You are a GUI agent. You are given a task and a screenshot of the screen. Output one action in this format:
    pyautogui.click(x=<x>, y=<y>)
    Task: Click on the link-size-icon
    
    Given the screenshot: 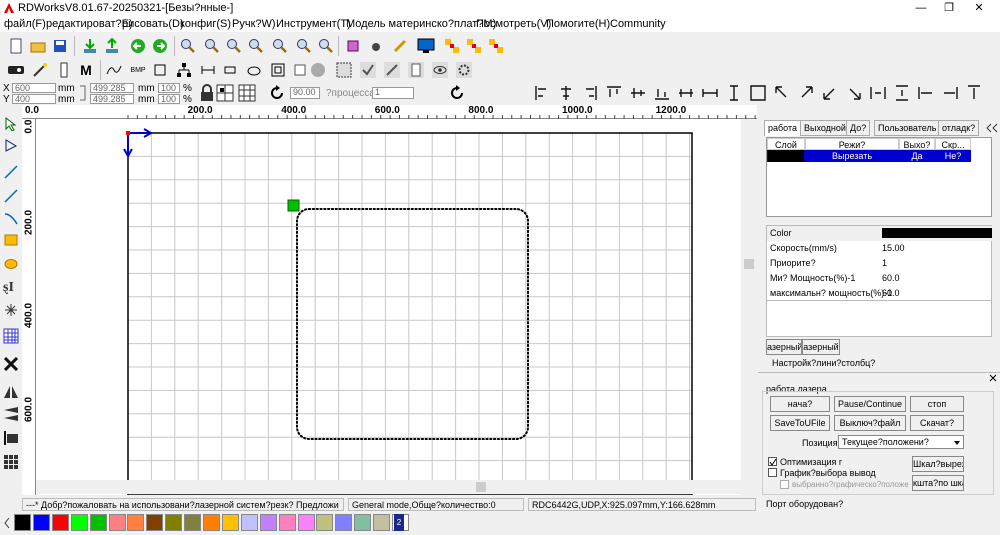 What is the action you would take?
    pyautogui.click(x=82, y=93)
    